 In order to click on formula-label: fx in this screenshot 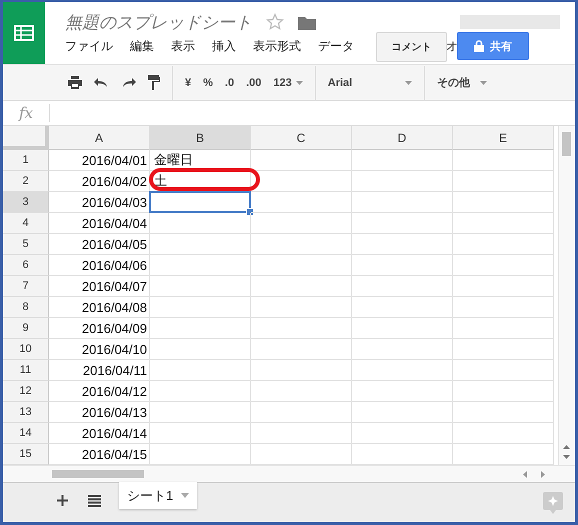, I will do `click(25, 113)`.